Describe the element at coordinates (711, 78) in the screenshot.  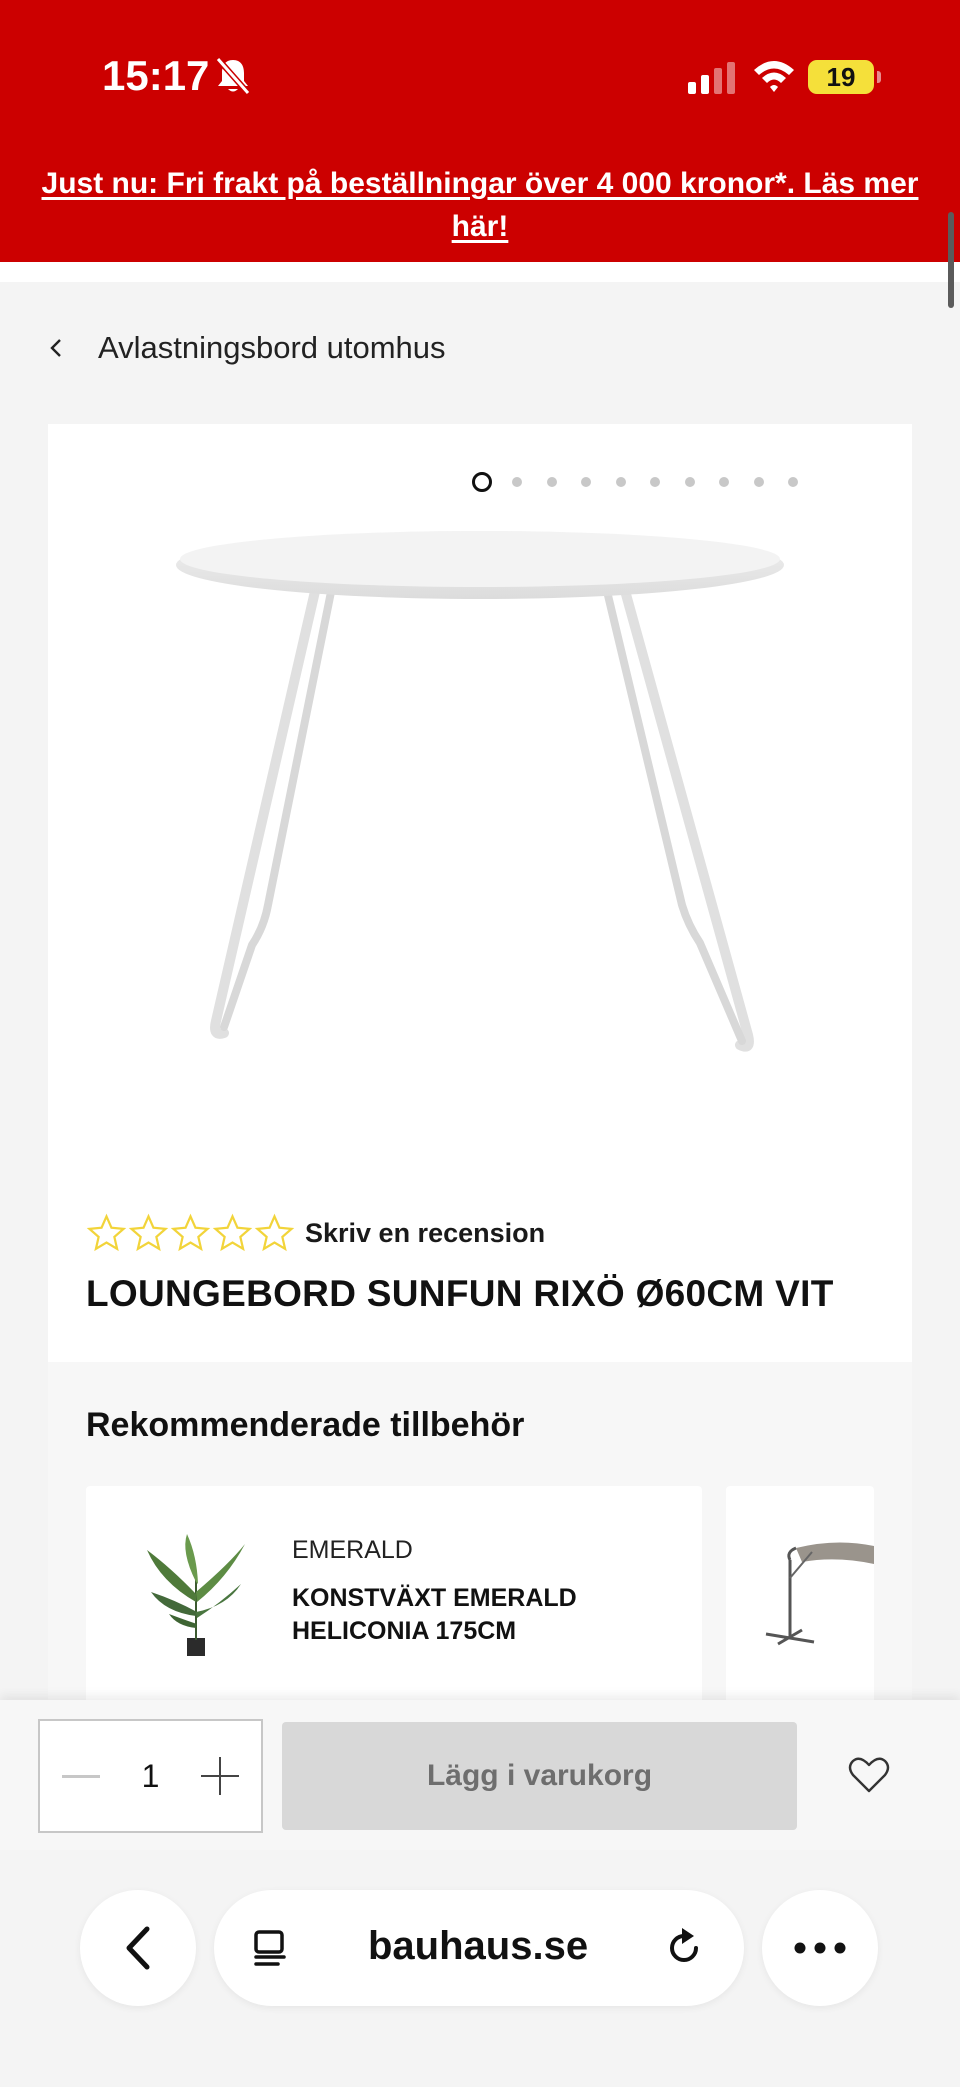
I see `signal-icon` at that location.